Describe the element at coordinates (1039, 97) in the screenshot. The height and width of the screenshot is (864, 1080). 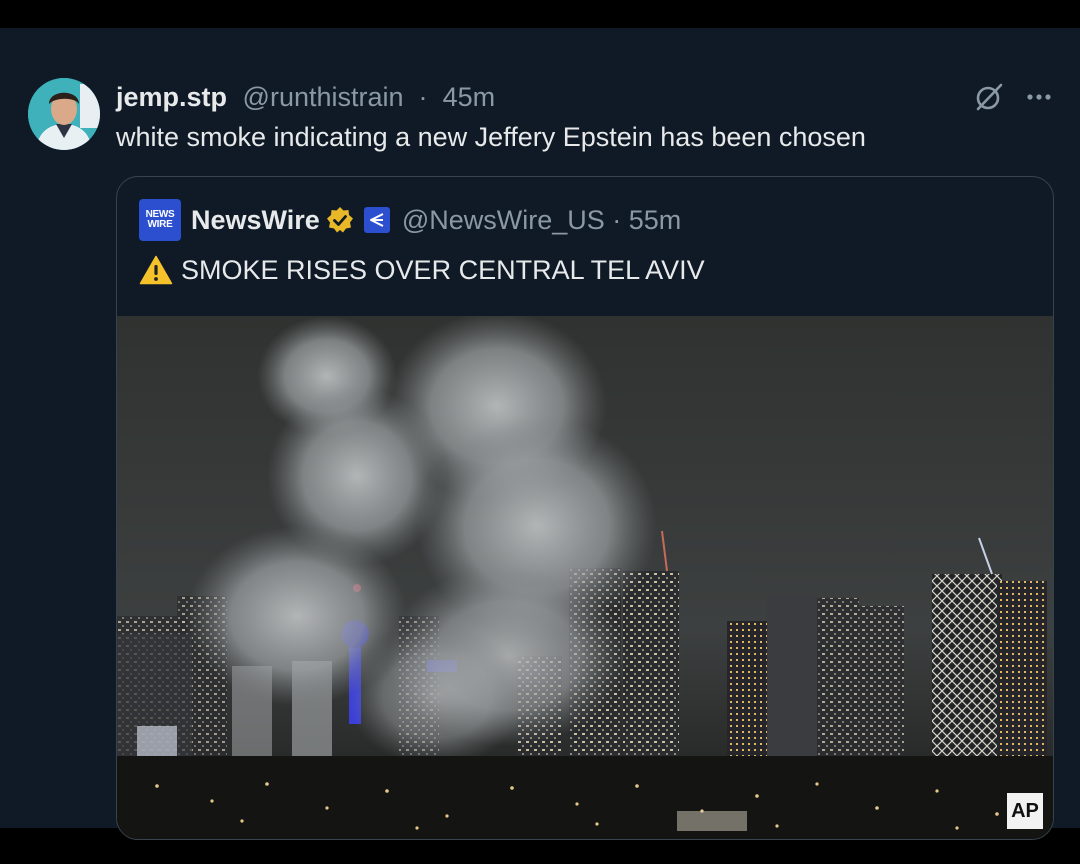
I see `more-icon` at that location.